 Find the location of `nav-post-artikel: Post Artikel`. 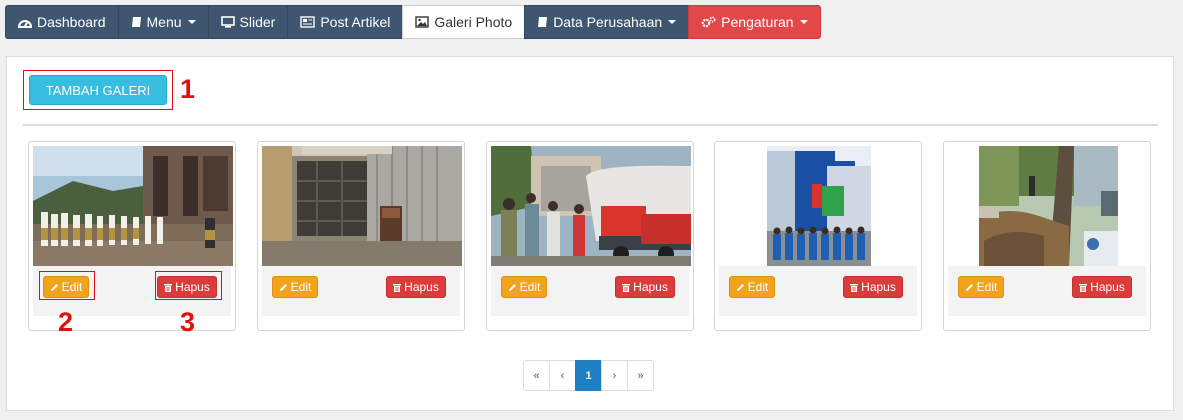

nav-post-artikel: Post Artikel is located at coordinates (345, 22).